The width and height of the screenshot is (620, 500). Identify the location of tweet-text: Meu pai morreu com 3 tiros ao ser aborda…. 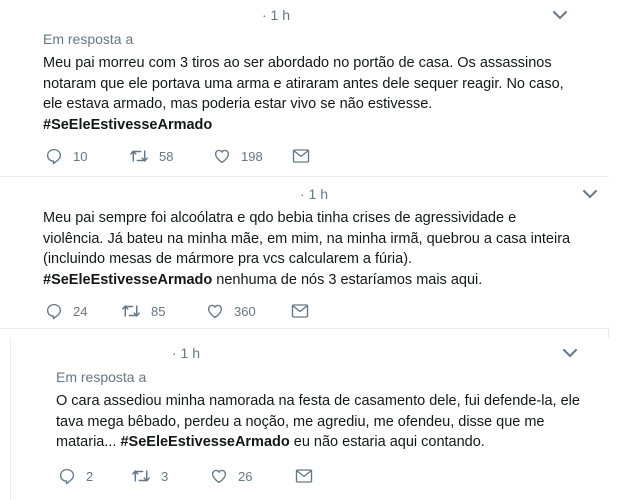
(303, 94).